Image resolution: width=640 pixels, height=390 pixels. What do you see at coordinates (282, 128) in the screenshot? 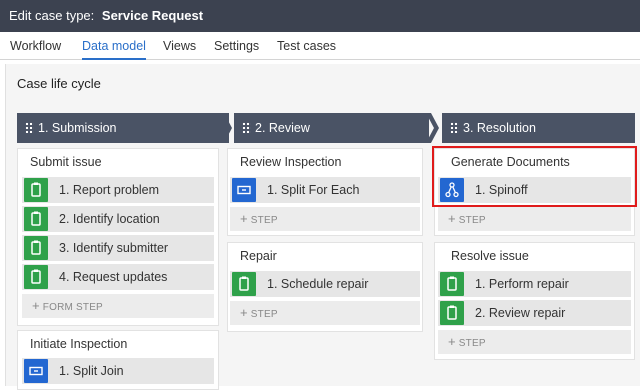
I see `stage-label: 2. Review` at bounding box center [282, 128].